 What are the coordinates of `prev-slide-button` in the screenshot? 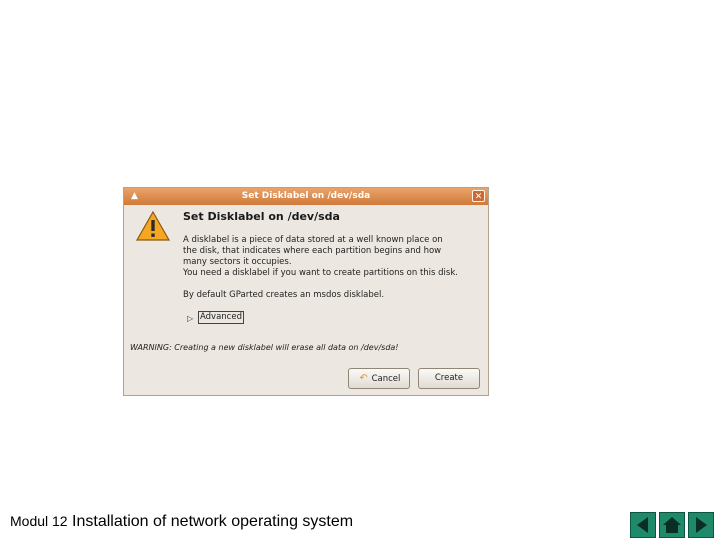 It's located at (643, 525).